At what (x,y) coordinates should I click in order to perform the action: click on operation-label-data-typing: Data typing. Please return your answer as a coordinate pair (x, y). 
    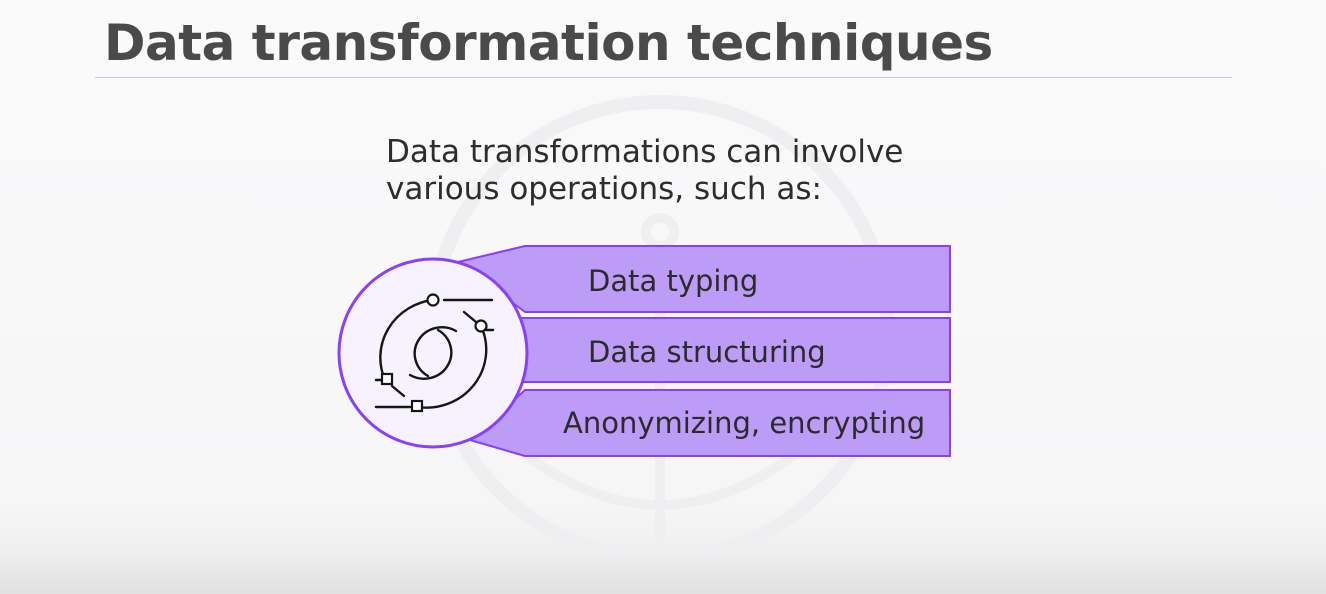
    Looking at the image, I should click on (673, 281).